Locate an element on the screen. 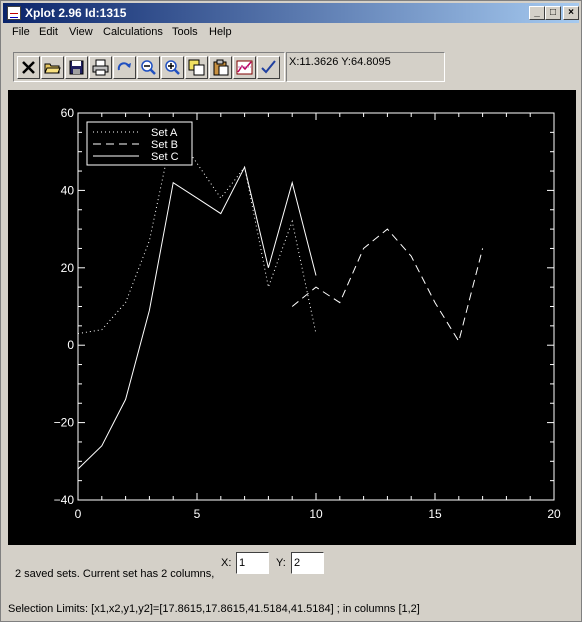  menu-bar: File Edit View Calculations Tools Help is located at coordinates (291, 33).